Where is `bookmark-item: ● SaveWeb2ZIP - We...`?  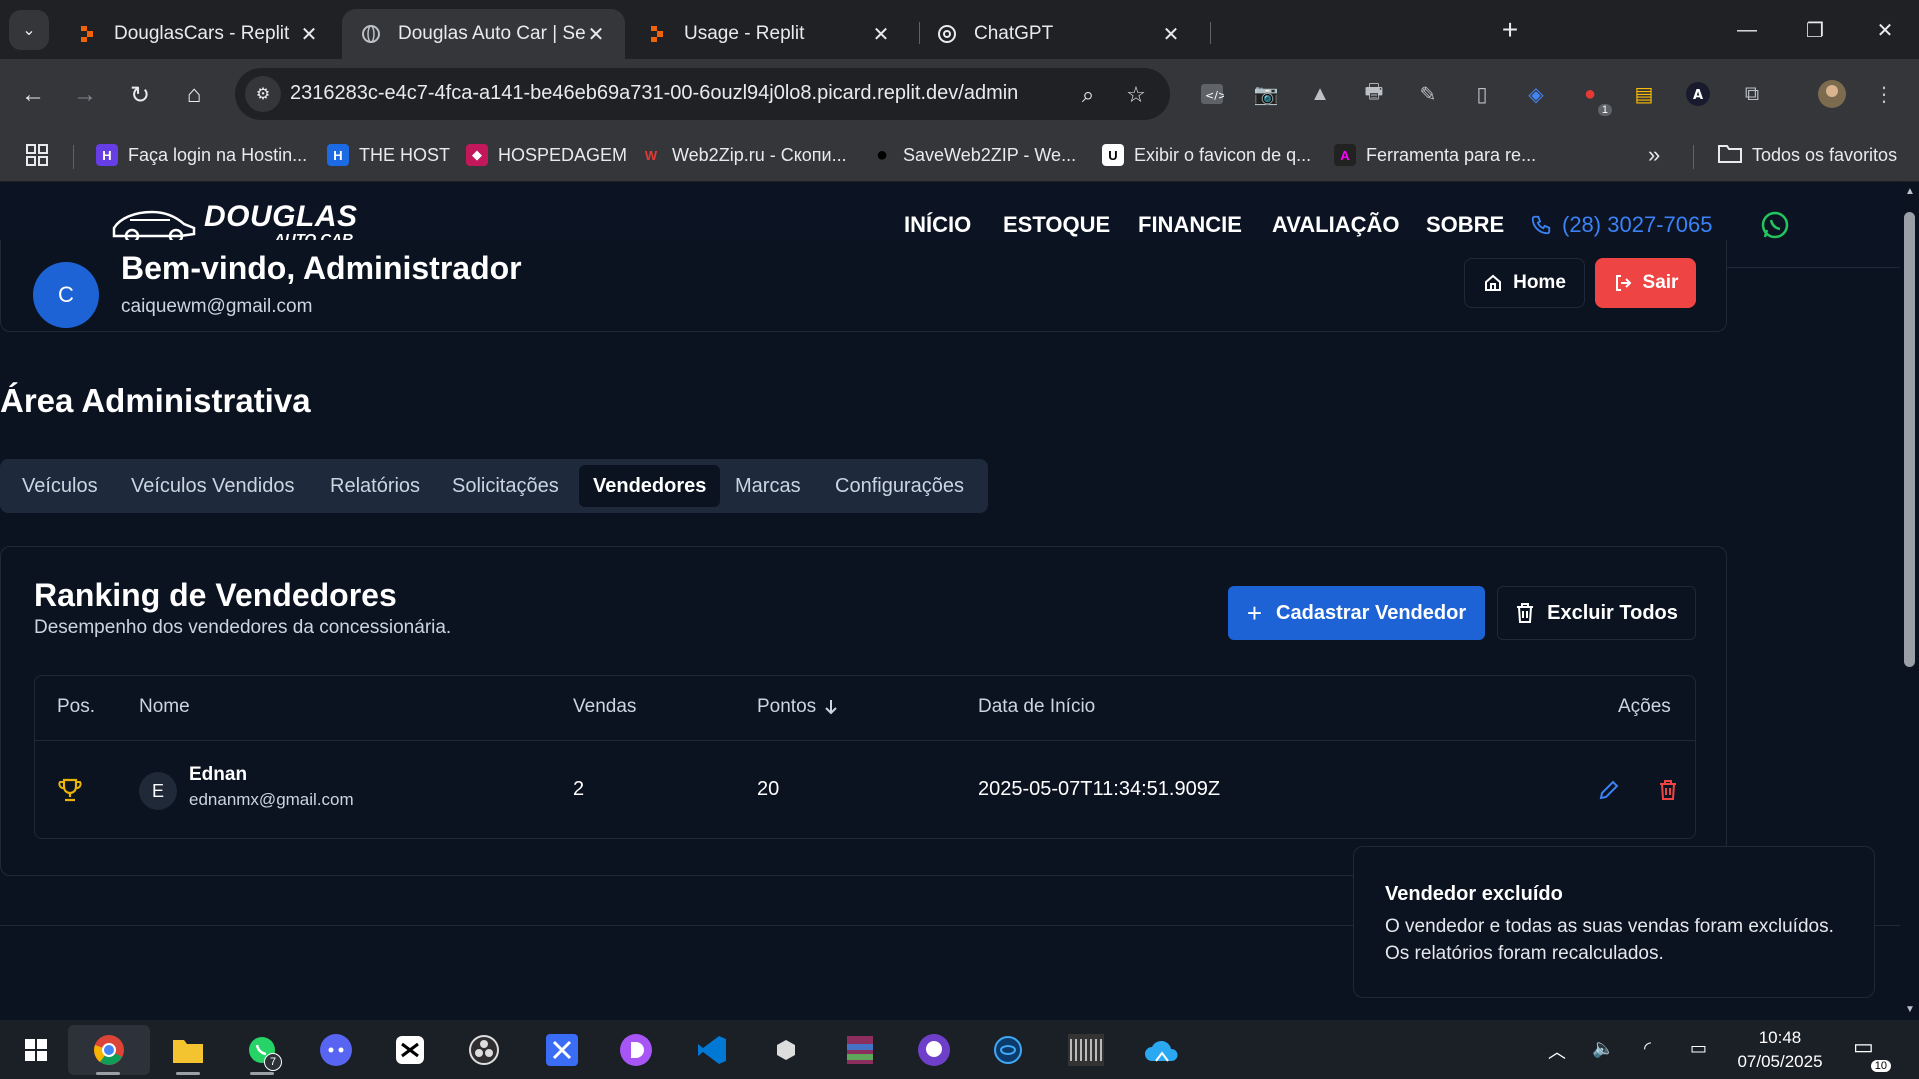
bookmark-item: ● SaveWeb2ZIP - We... is located at coordinates (973, 155).